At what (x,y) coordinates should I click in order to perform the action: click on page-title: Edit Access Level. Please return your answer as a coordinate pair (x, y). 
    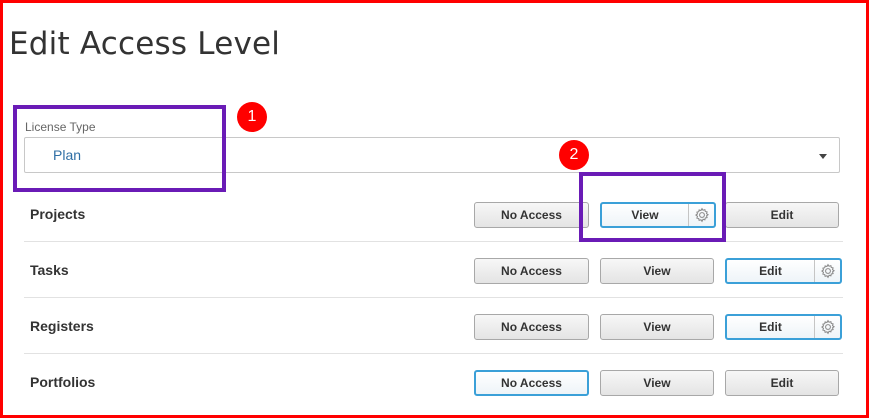
    Looking at the image, I should click on (145, 44).